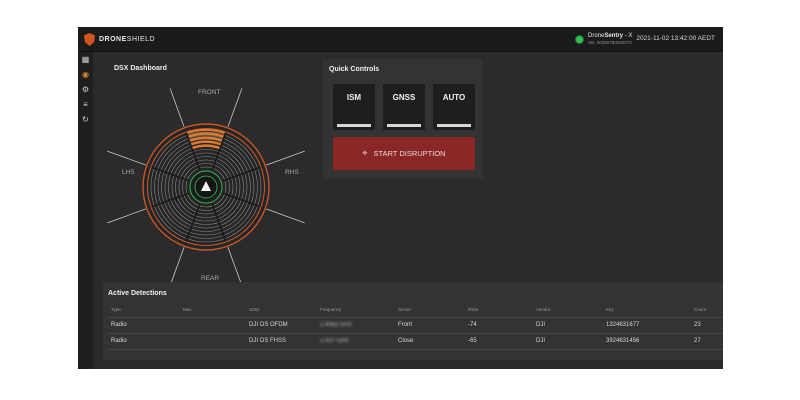  I want to click on cell-frequency: 2.4062 GHz, so click(336, 325).